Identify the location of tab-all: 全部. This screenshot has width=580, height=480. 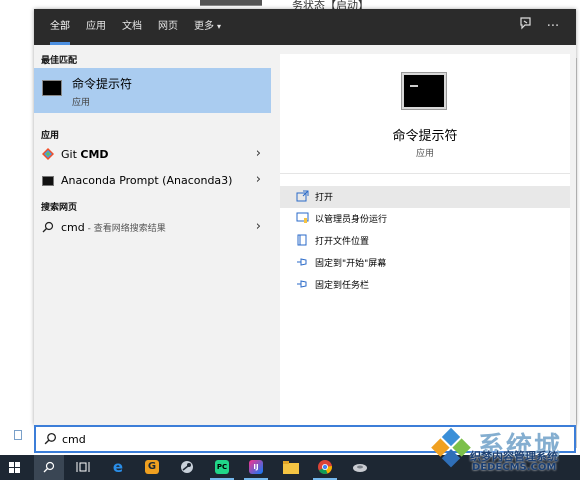
(60, 27).